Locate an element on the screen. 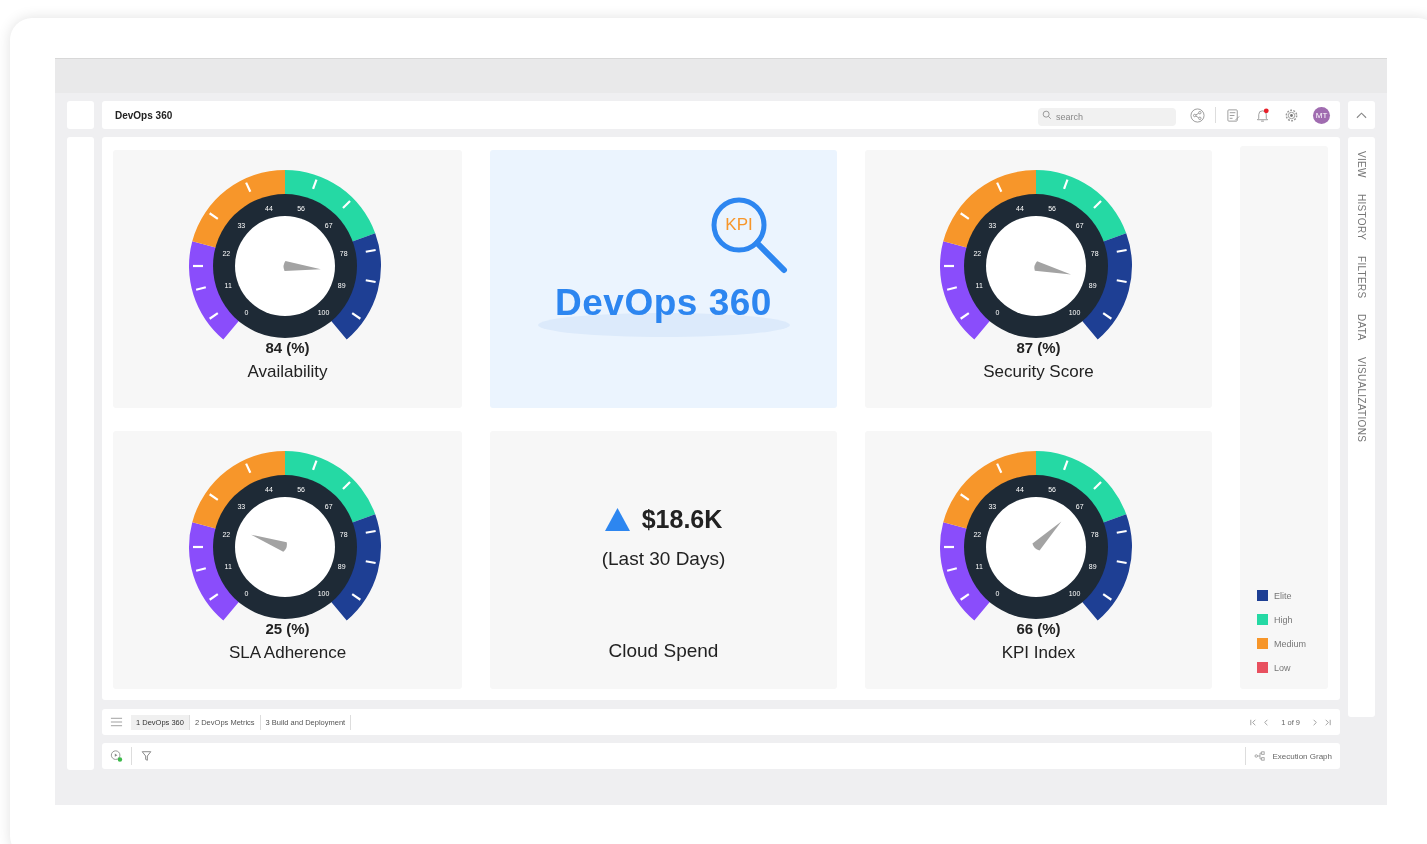 The width and height of the screenshot is (1427, 844). last-page-icon is located at coordinates (1327, 722).